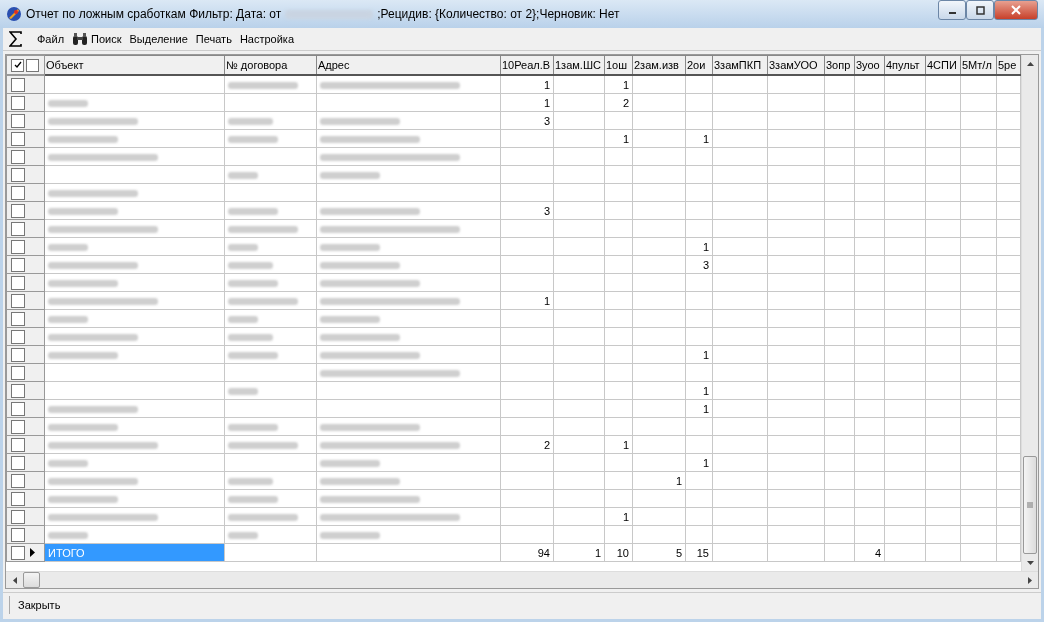 The image size is (1044, 622). I want to click on sum-icon, so click(16, 39).